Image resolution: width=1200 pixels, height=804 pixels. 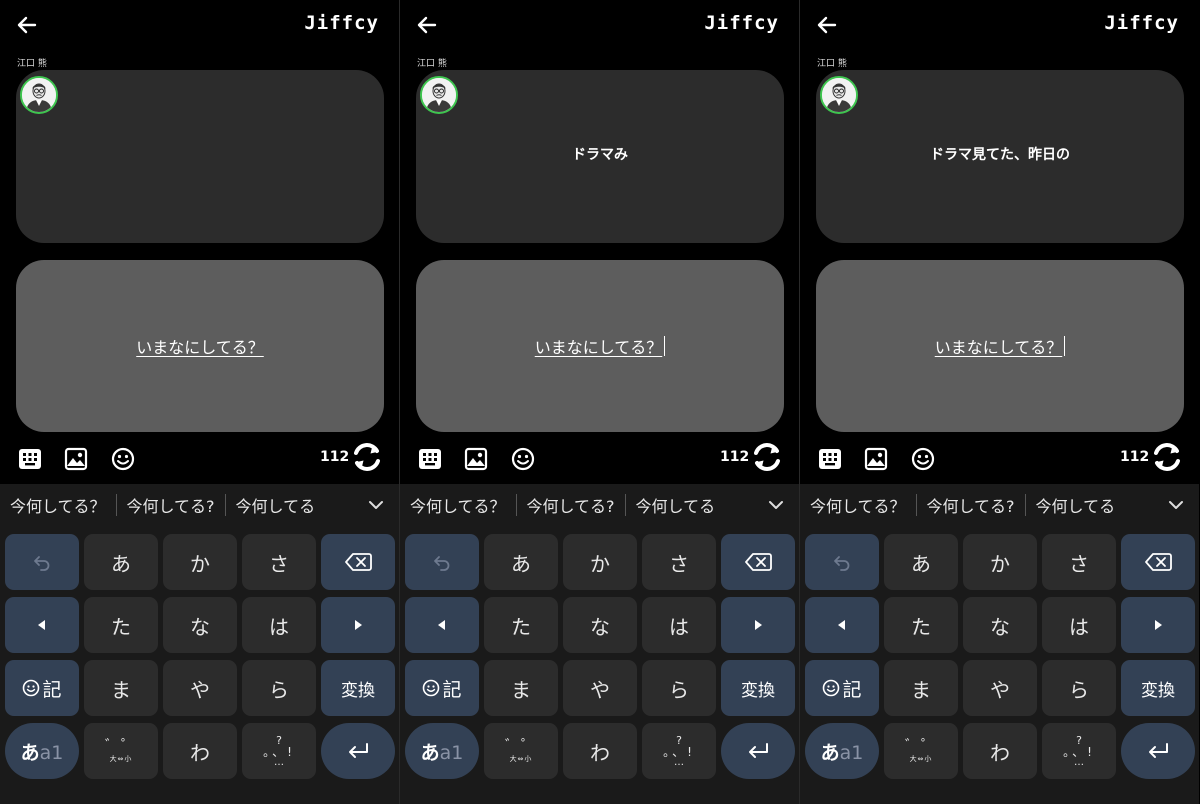 I want to click on mode-alnum: a1, so click(x=851, y=752).